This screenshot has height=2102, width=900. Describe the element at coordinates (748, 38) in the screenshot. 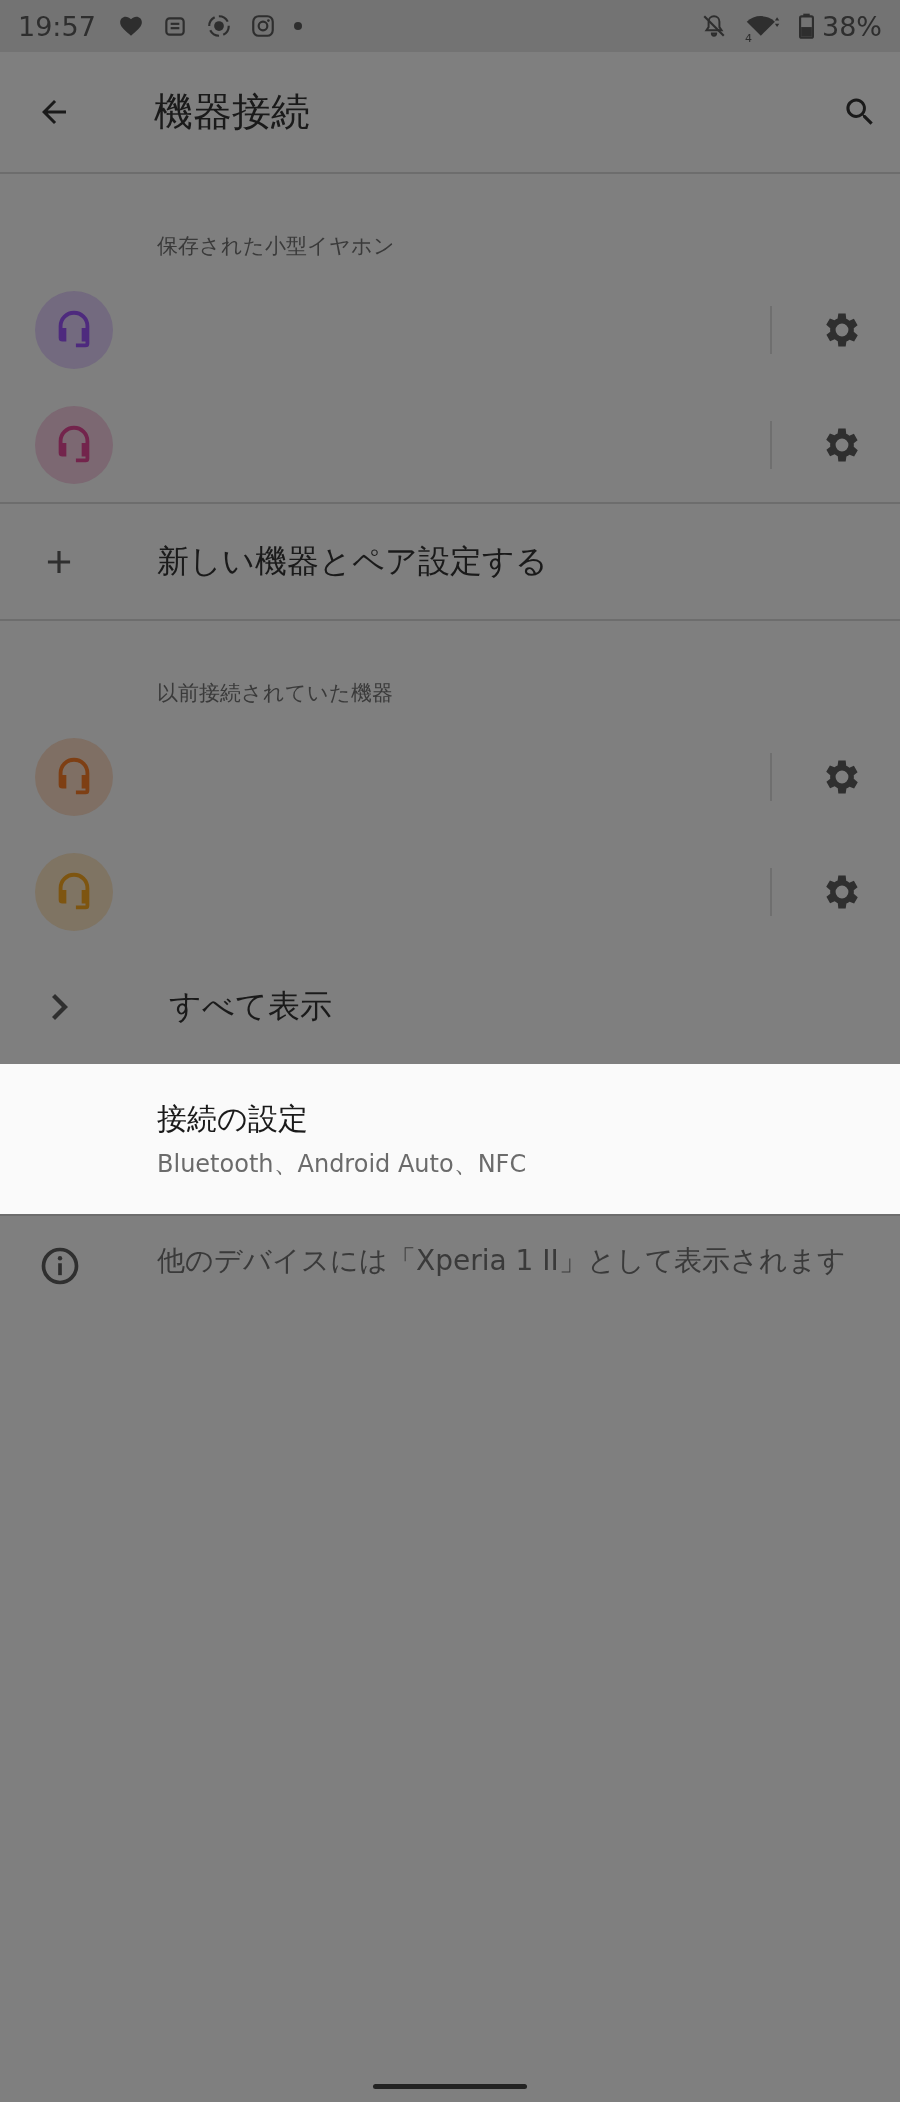

I see `network-type-label: 4` at that location.